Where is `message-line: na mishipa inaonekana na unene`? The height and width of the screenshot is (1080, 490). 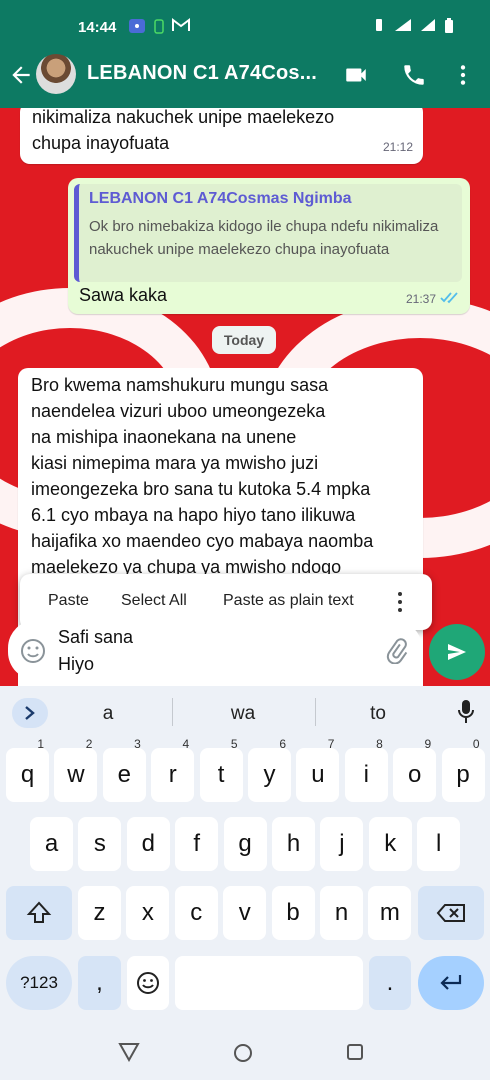
message-line: na mishipa inaonekana na unene is located at coordinates (164, 437).